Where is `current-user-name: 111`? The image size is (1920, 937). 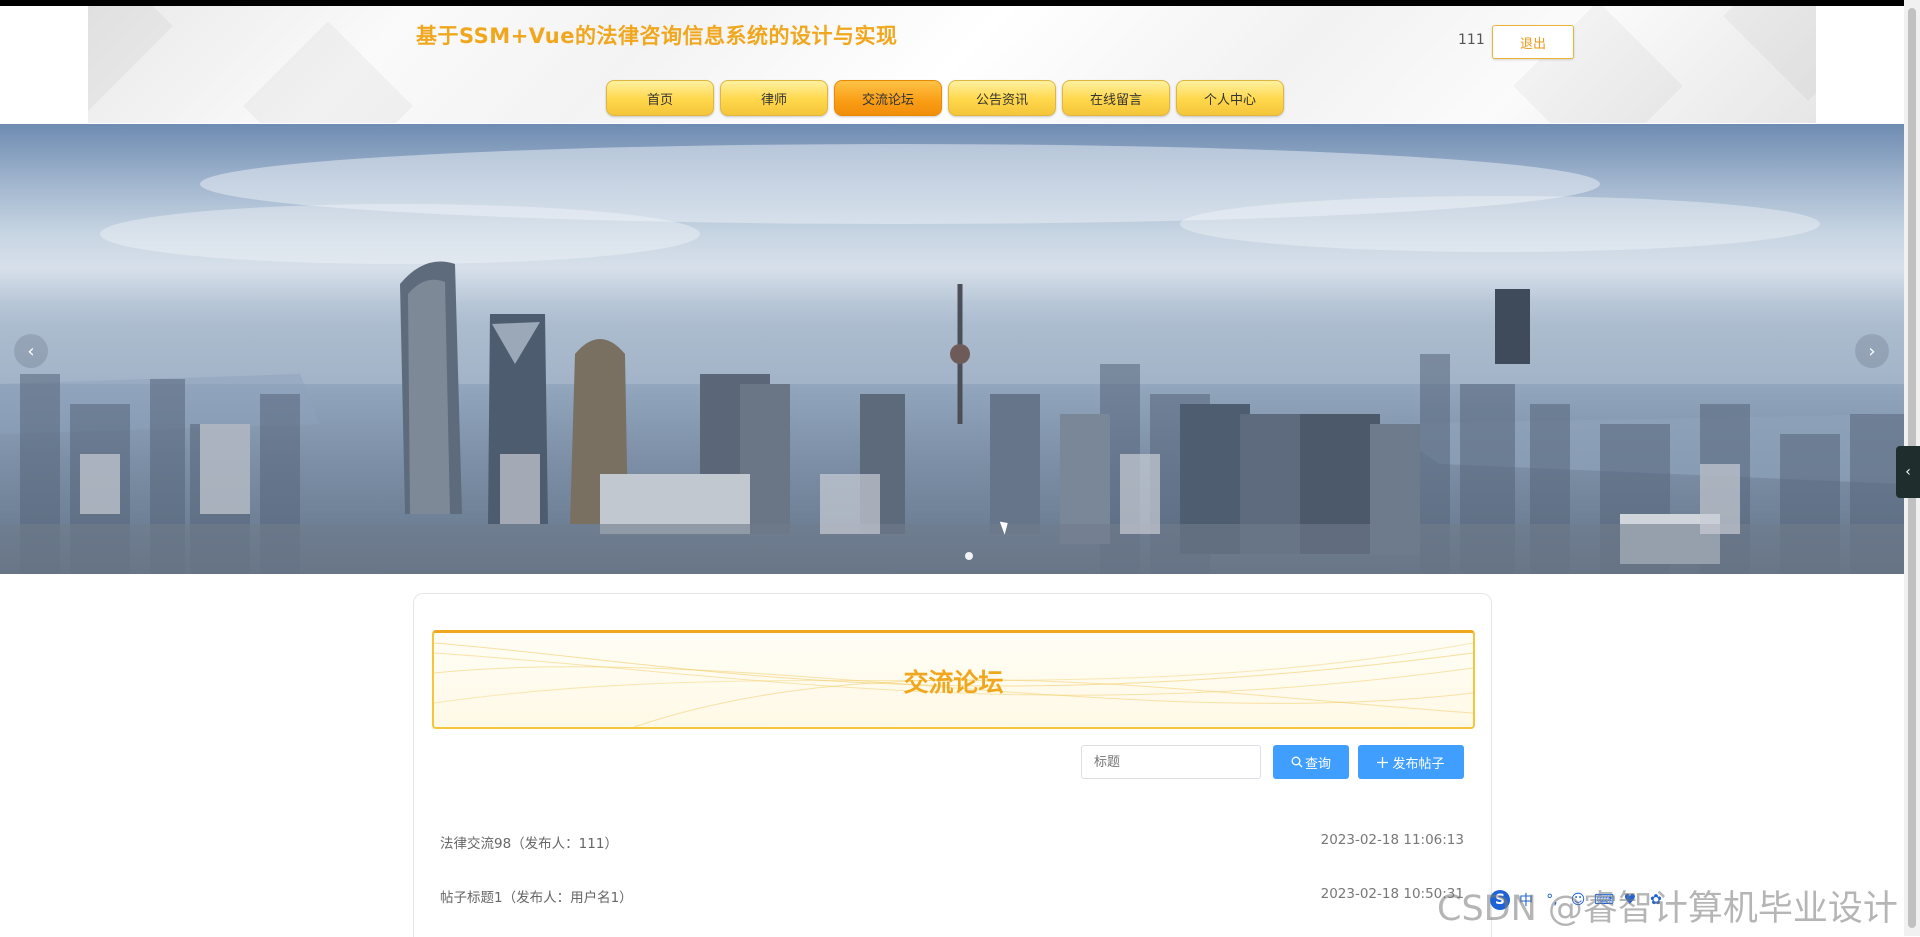
current-user-name: 111 is located at coordinates (1471, 40).